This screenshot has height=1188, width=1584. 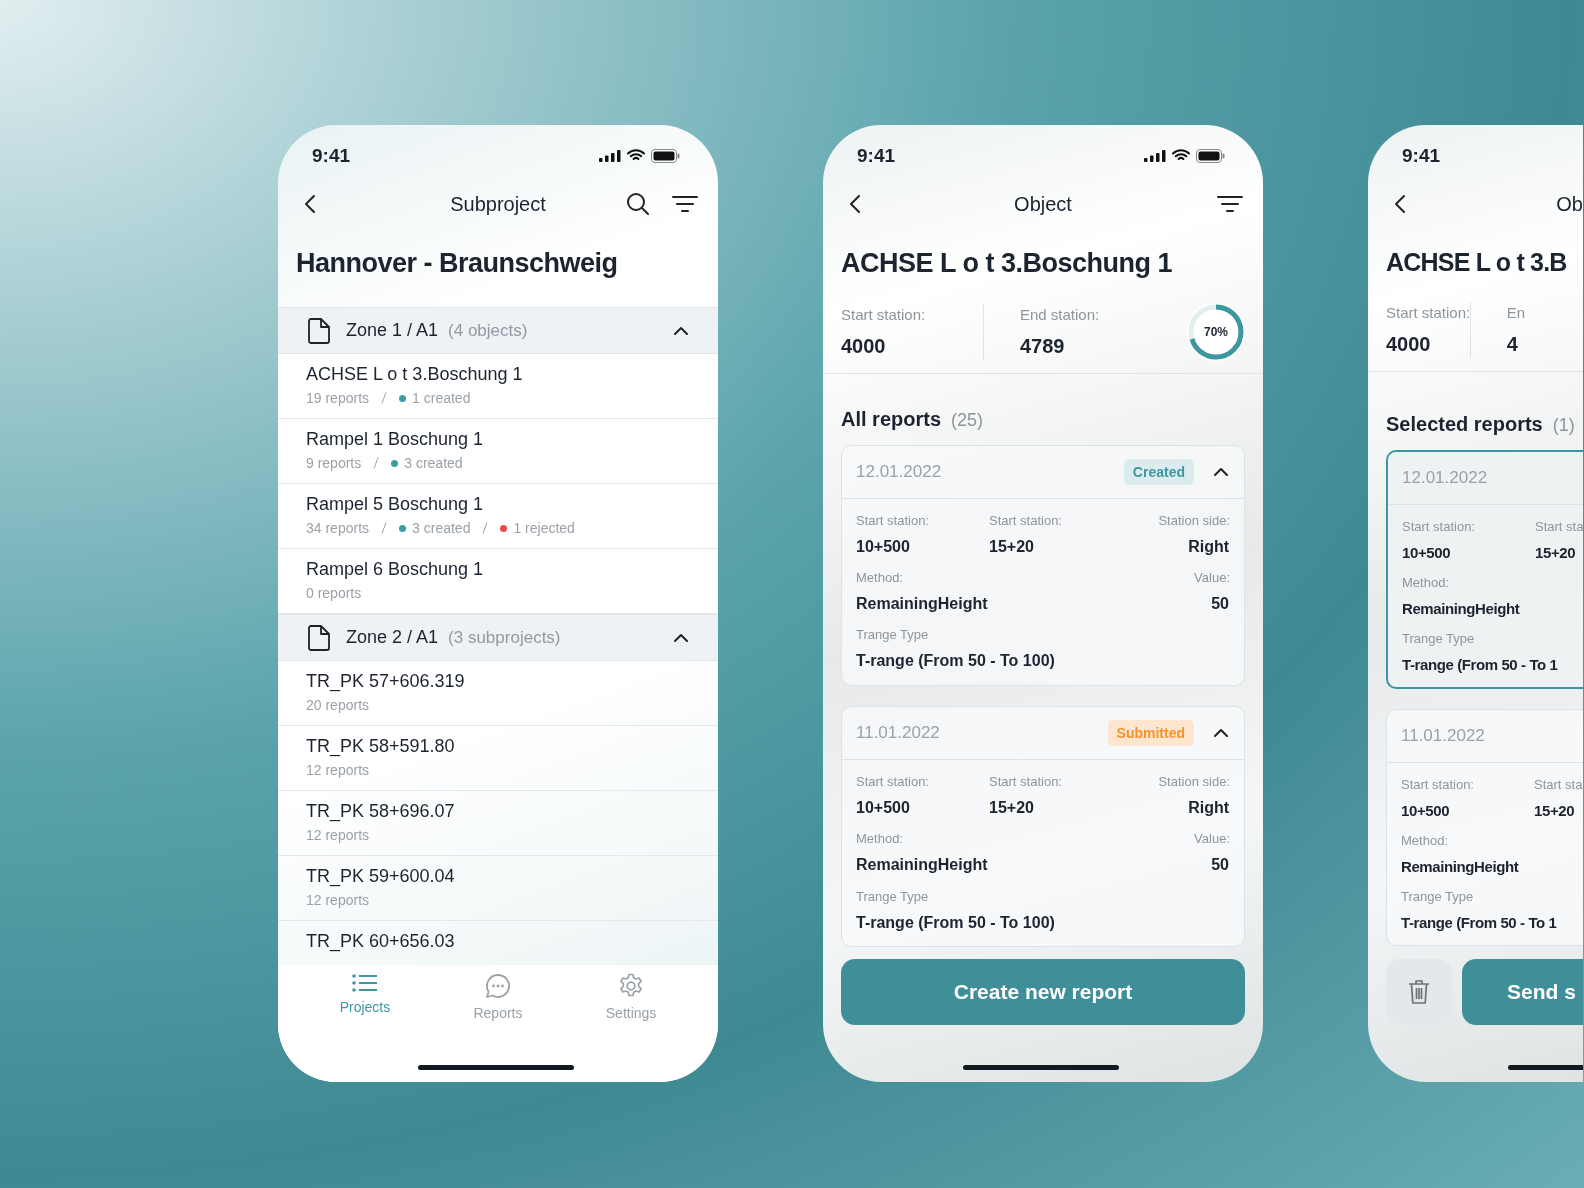 What do you see at coordinates (488, 330) in the screenshot?
I see `group-count: (4 objects)` at bounding box center [488, 330].